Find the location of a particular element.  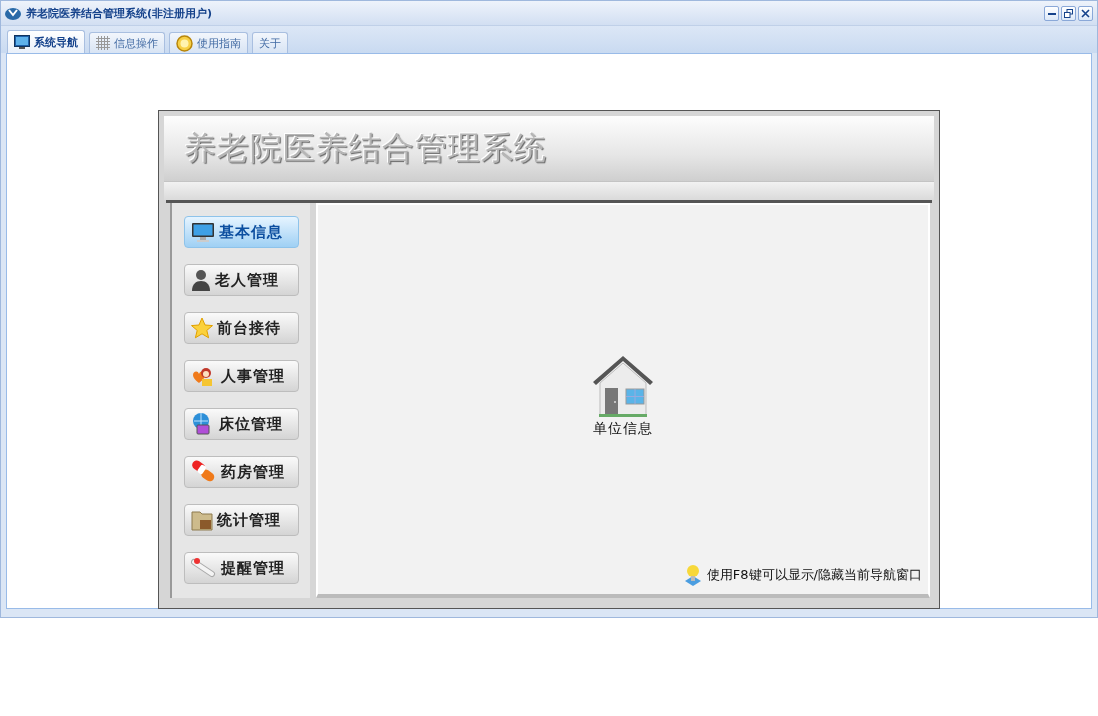

system-title: 养老院医养结合管理系统 is located at coordinates (365, 148).